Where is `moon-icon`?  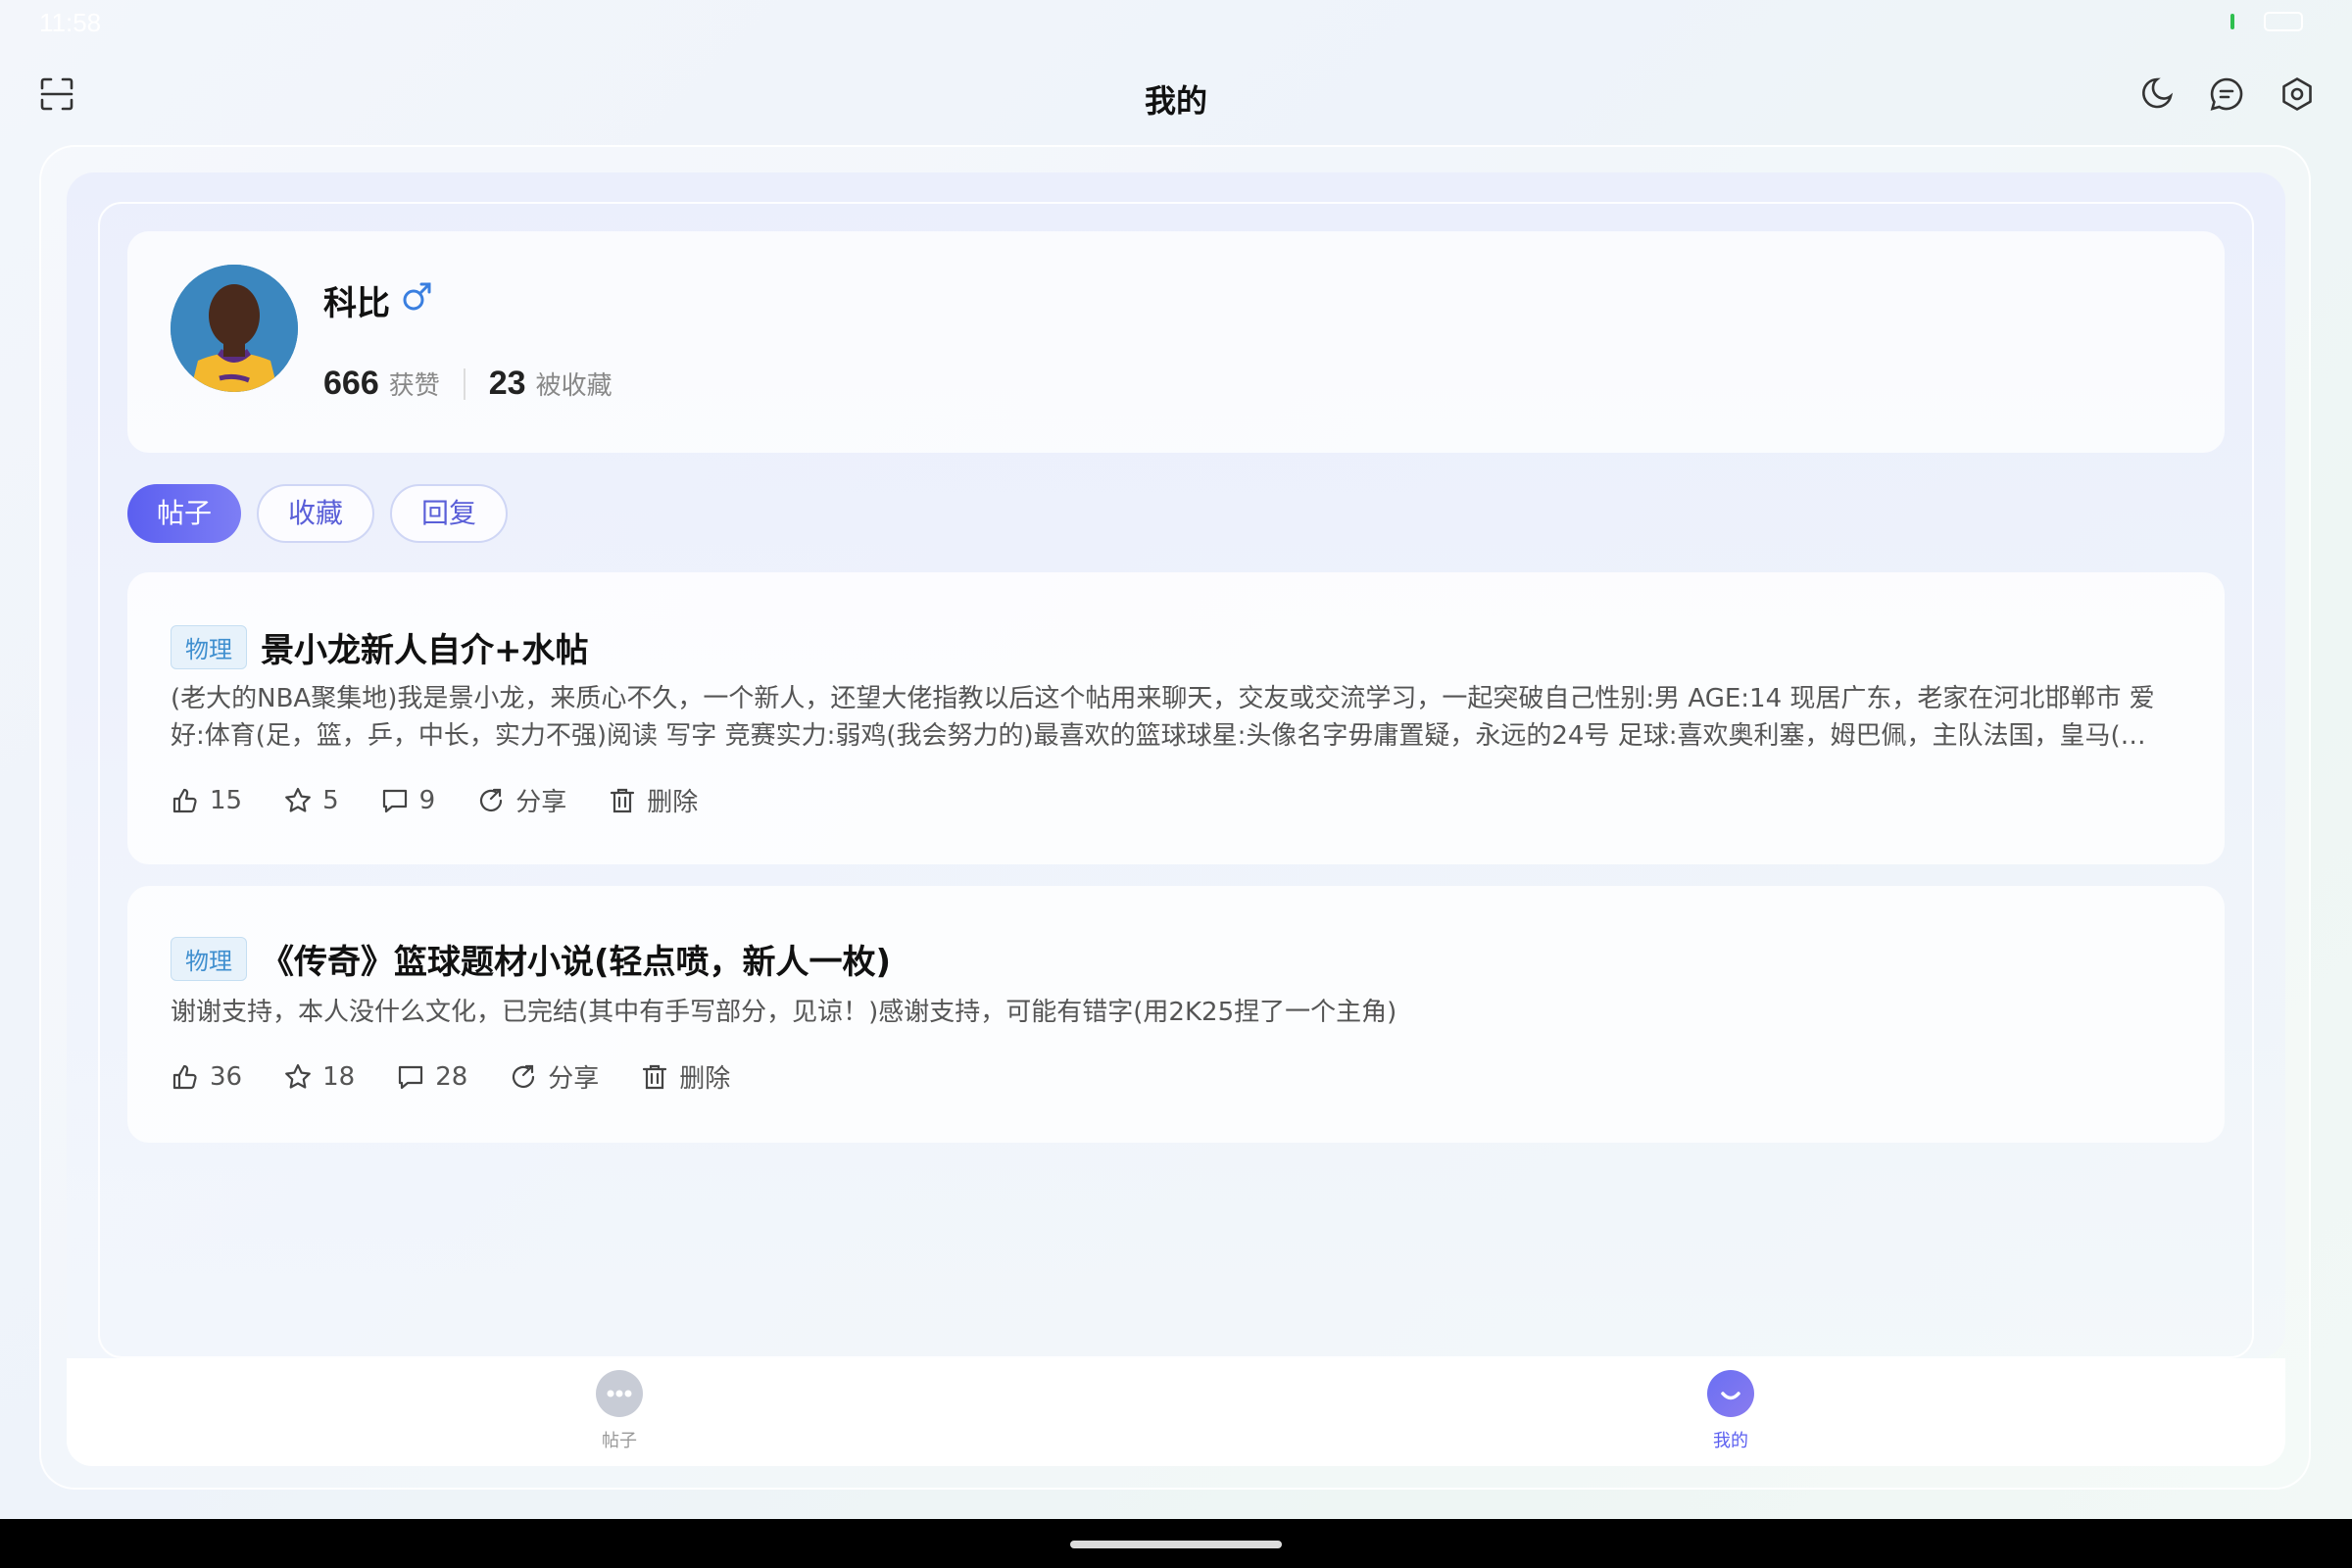 moon-icon is located at coordinates (2156, 94).